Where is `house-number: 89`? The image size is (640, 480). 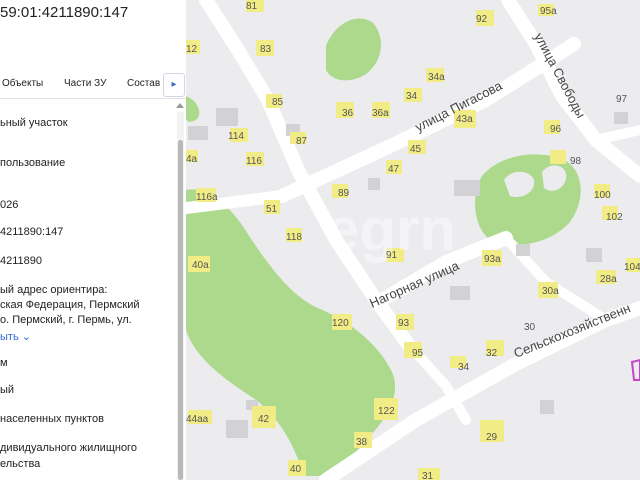 house-number: 89 is located at coordinates (344, 193).